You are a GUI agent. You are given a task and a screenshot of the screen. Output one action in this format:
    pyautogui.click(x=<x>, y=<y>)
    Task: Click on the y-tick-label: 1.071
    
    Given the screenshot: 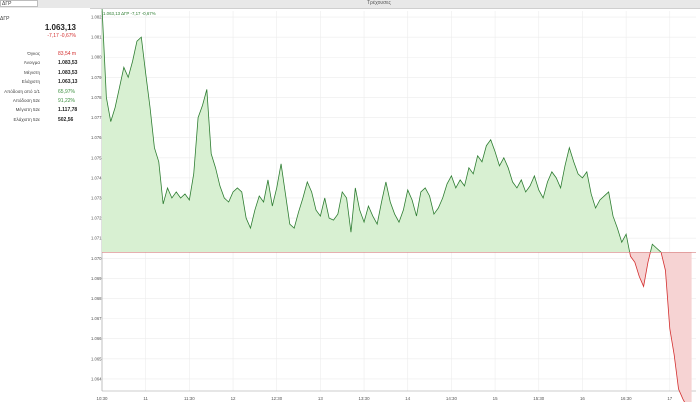 What is the action you would take?
    pyautogui.click(x=96, y=238)
    